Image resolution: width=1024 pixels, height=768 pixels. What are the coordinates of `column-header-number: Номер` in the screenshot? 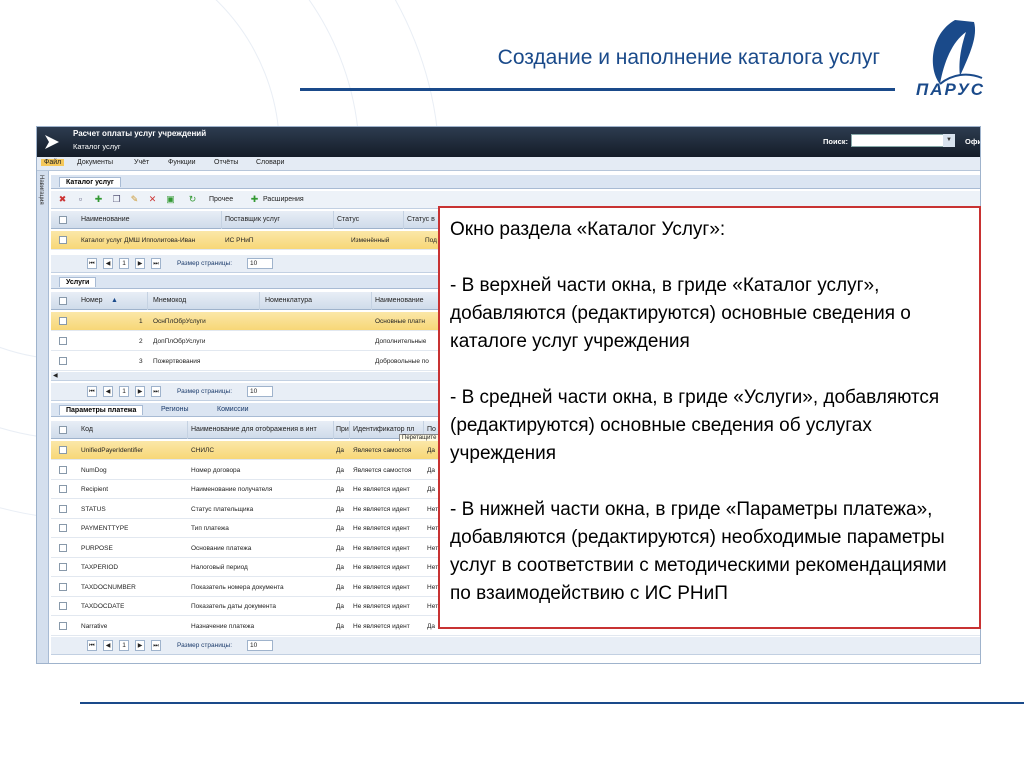 It's located at (92, 300).